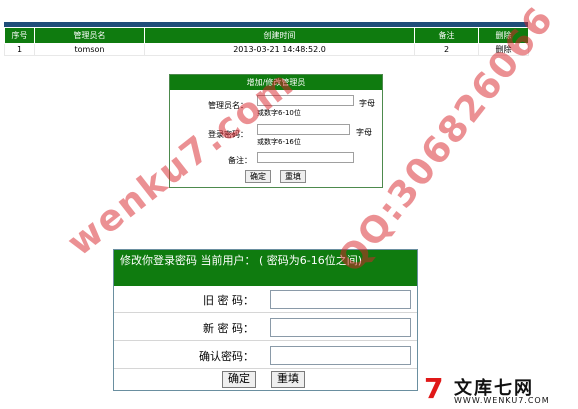  What do you see at coordinates (279, 49) in the screenshot?
I see `cell-created: 2013-03-21 14:48:52.0` at bounding box center [279, 49].